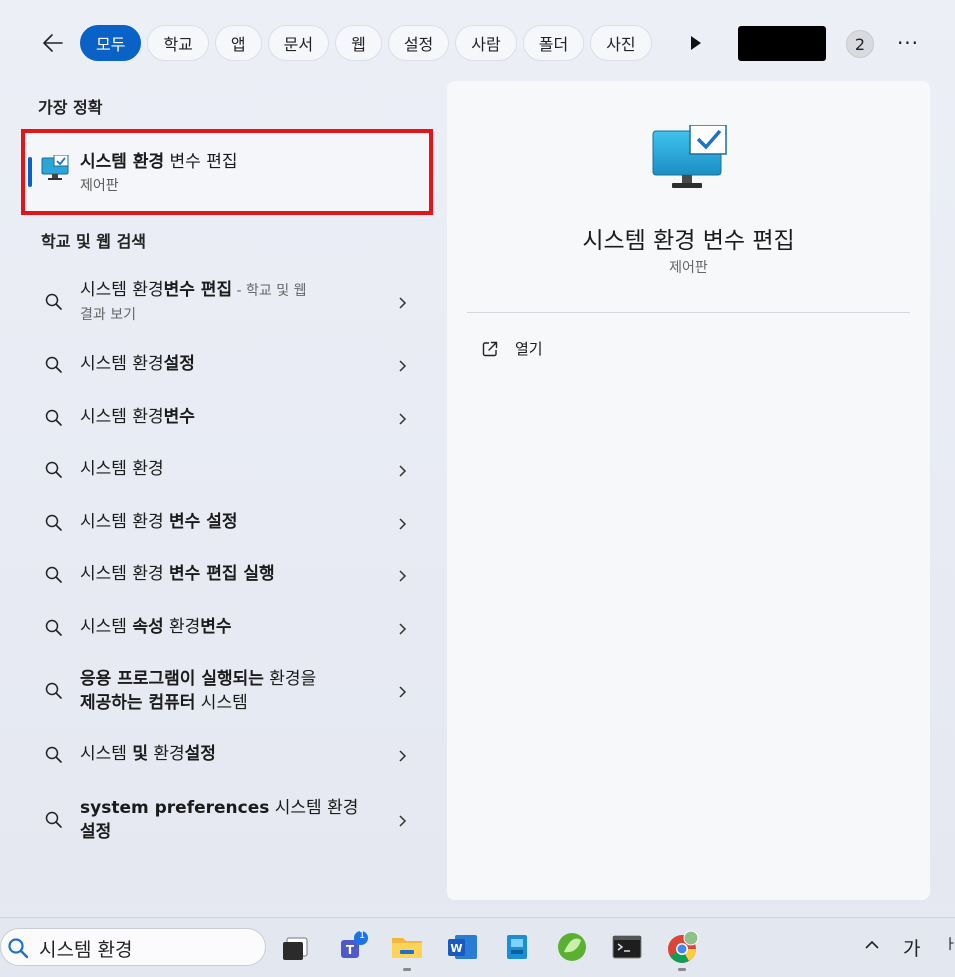 This screenshot has height=977, width=955. I want to click on svg-text: W, so click(456, 948).